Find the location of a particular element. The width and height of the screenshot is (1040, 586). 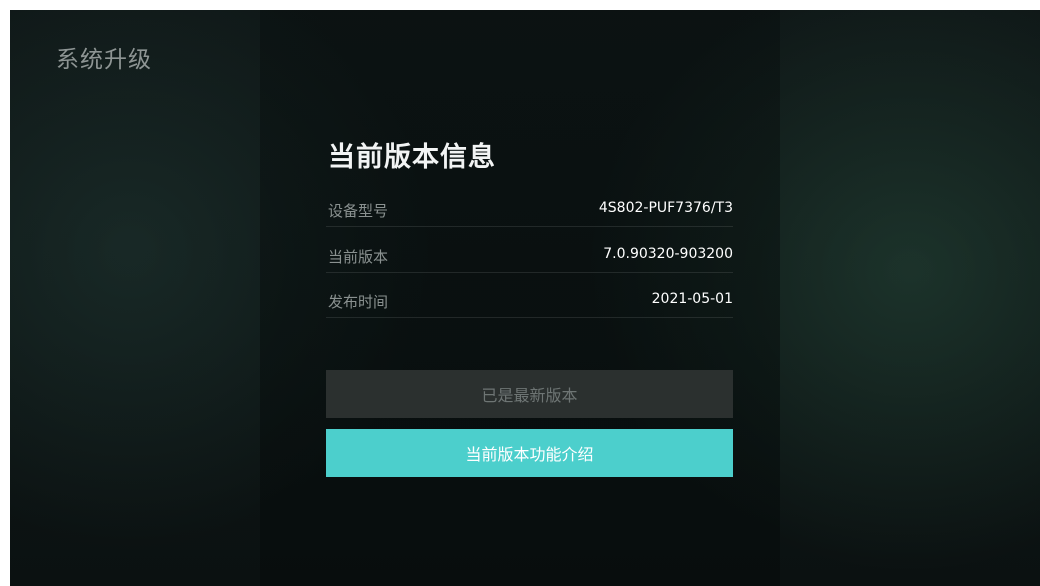

info-label: 设备型号 is located at coordinates (358, 211).